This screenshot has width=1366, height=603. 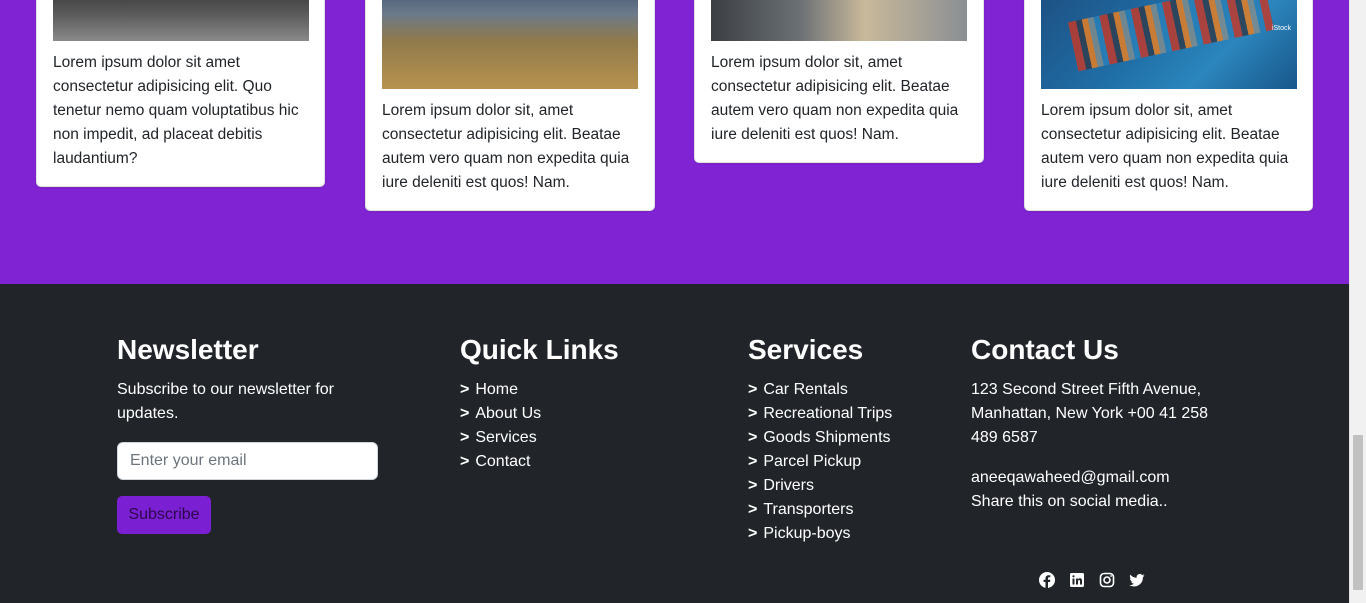 What do you see at coordinates (560, 462) in the screenshot?
I see `quick-link-contact: > Contact` at bounding box center [560, 462].